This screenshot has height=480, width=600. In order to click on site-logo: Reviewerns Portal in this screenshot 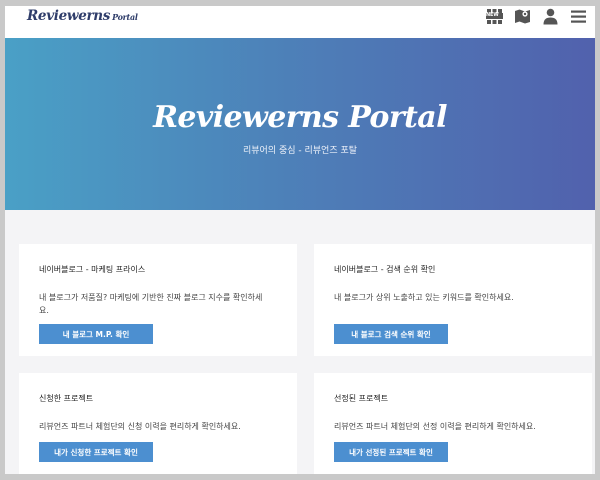, I will do `click(82, 16)`.